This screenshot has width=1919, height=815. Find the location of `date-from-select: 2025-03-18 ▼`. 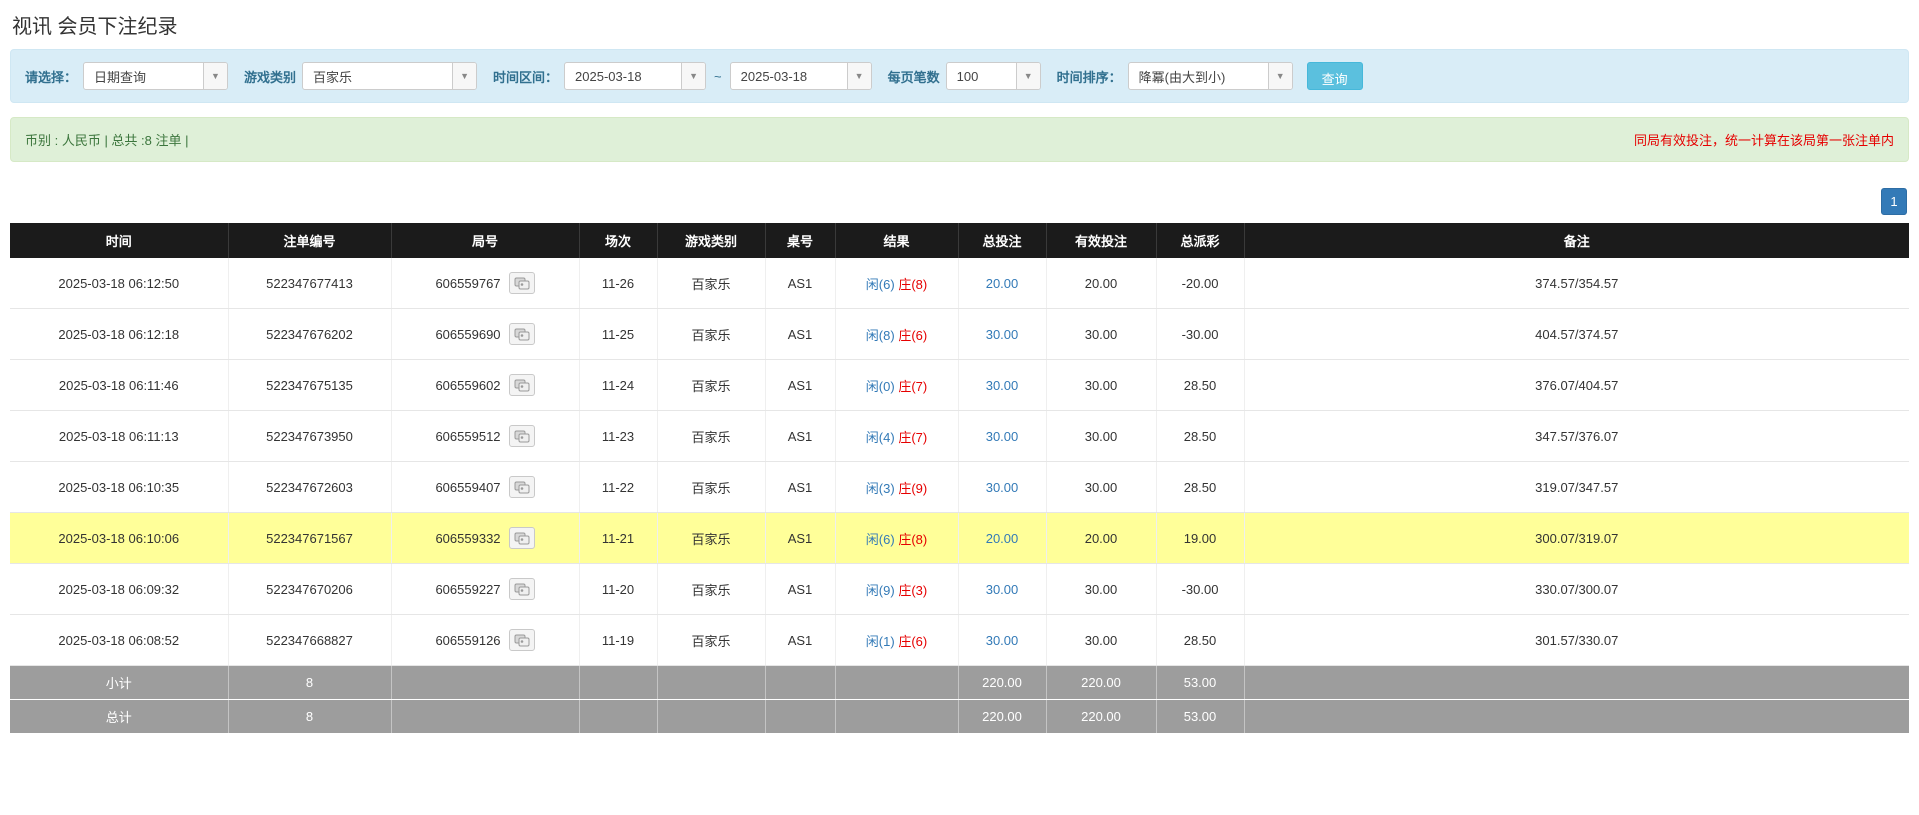

date-from-select: 2025-03-18 ▼ is located at coordinates (635, 76).